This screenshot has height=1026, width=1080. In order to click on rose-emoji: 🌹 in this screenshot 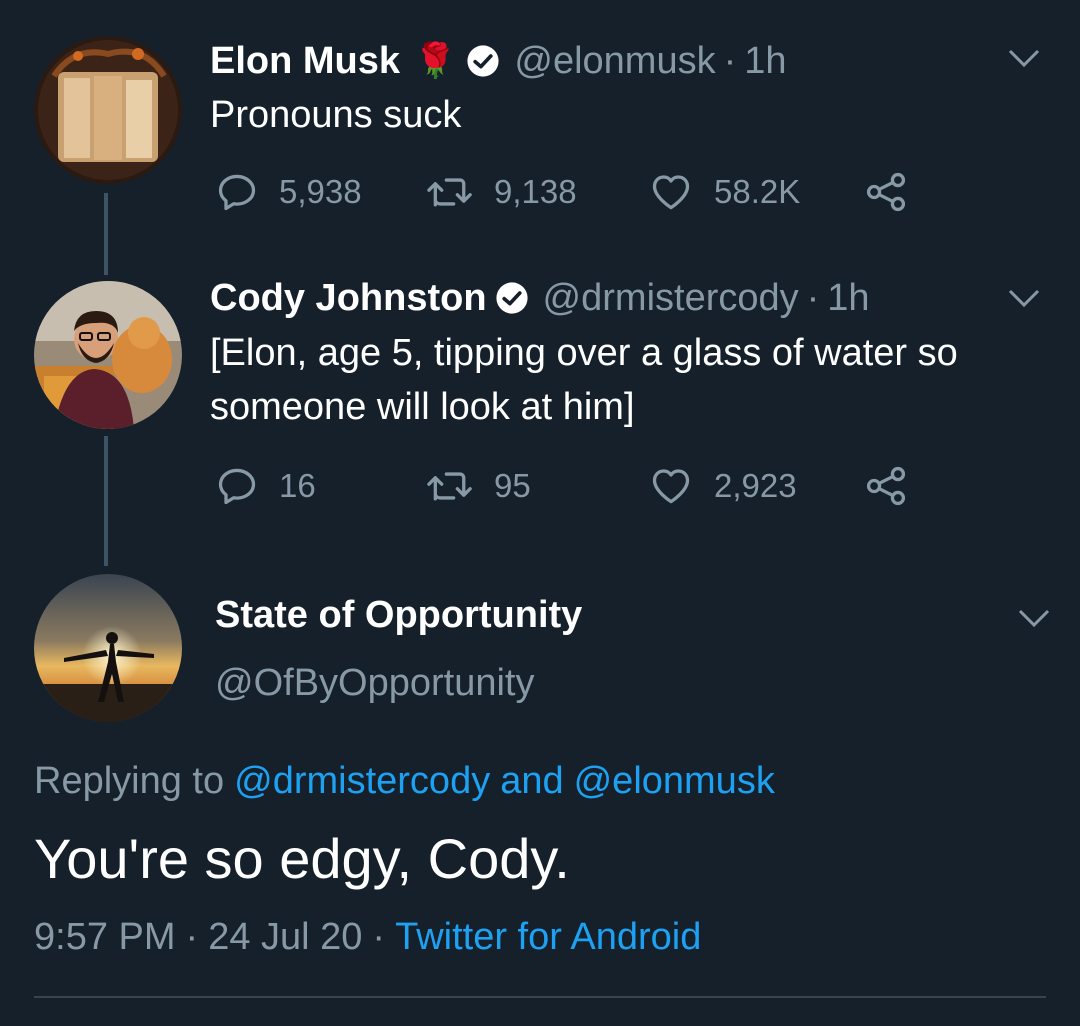, I will do `click(435, 61)`.